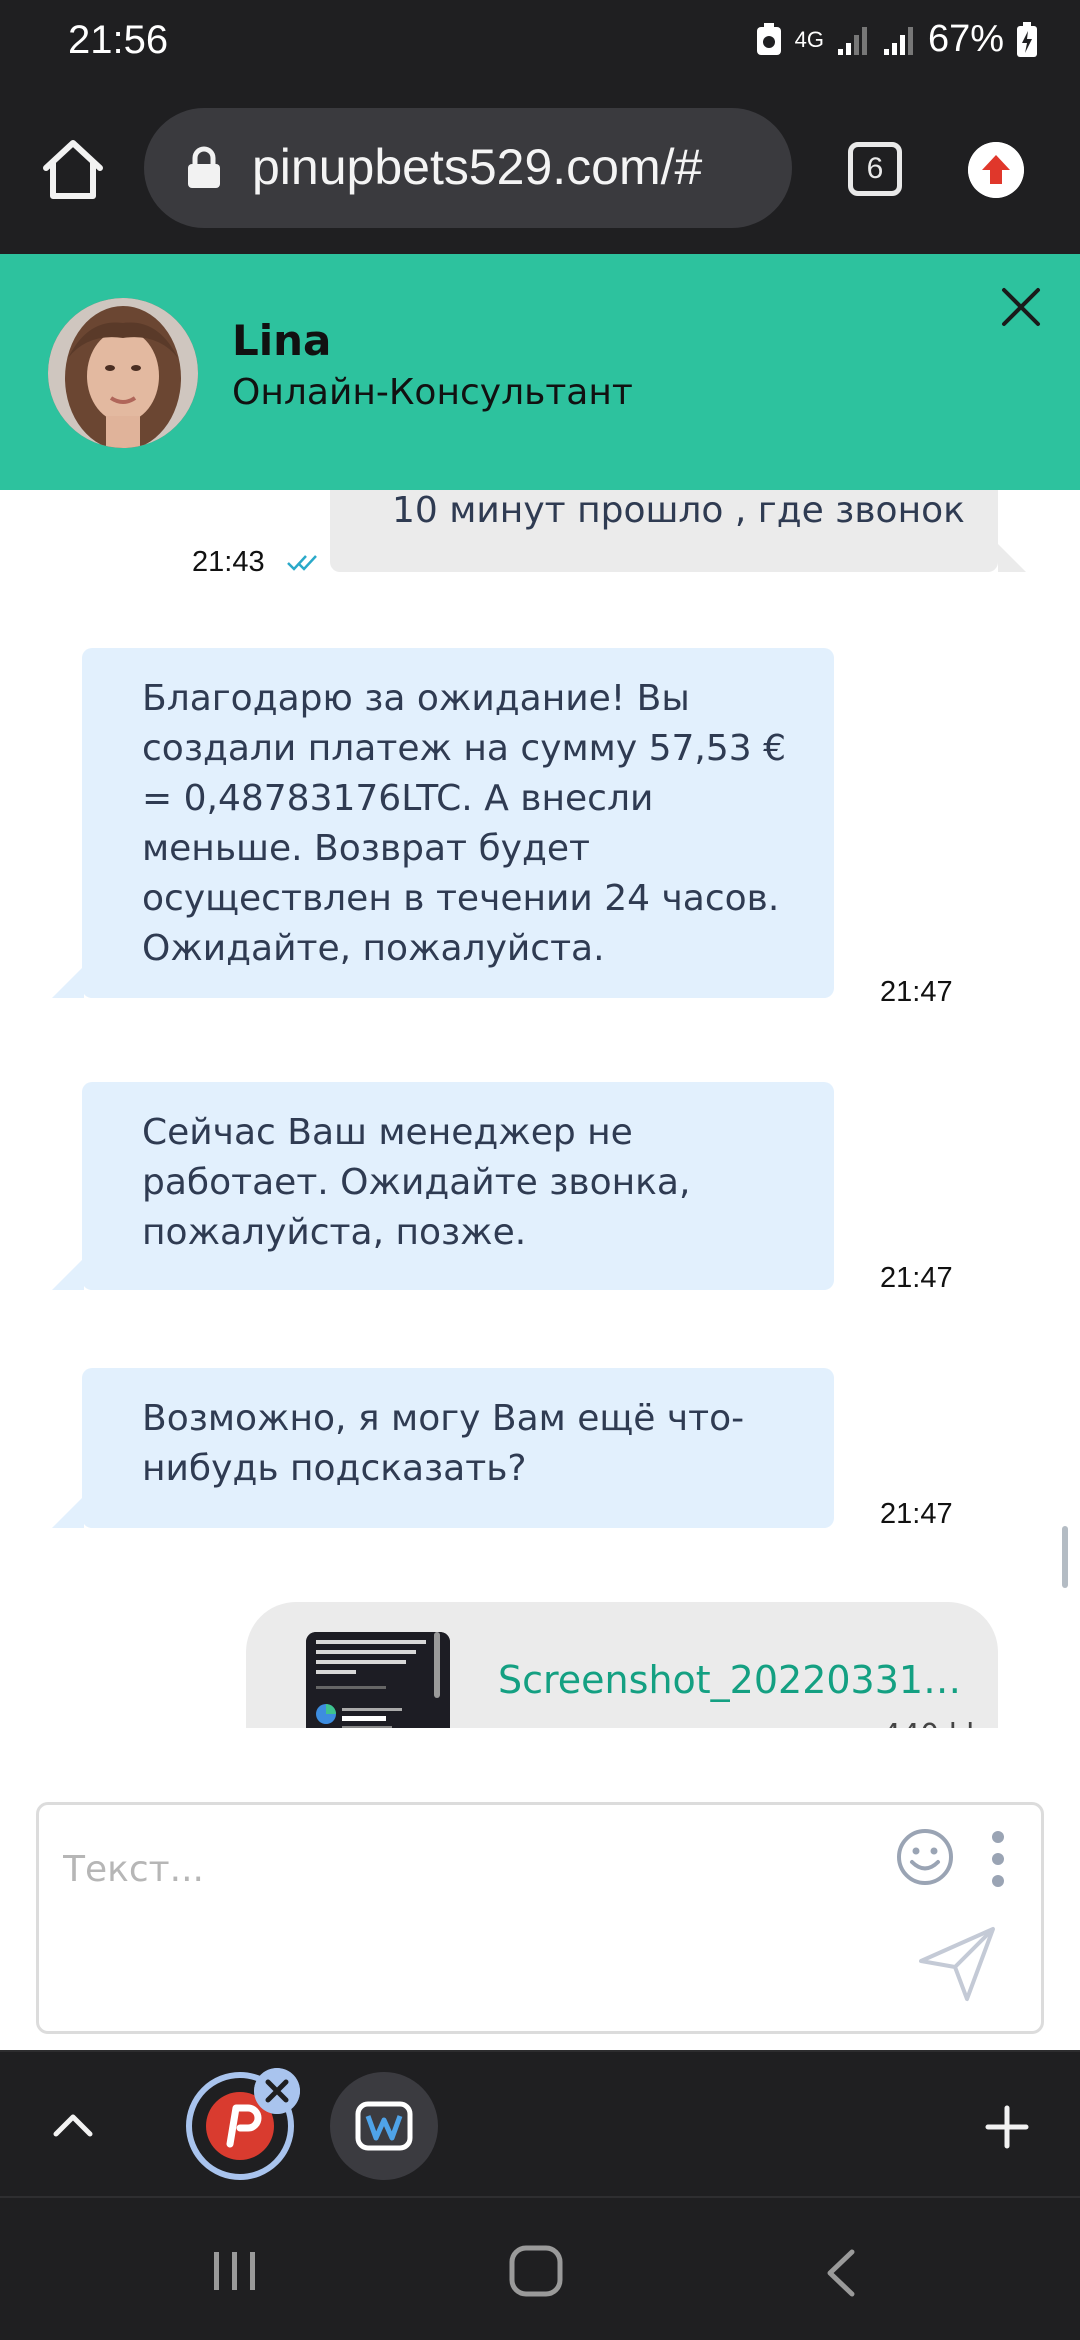 The height and width of the screenshot is (2340, 1080). What do you see at coordinates (540, 1765) in the screenshot?
I see `messages-fade` at bounding box center [540, 1765].